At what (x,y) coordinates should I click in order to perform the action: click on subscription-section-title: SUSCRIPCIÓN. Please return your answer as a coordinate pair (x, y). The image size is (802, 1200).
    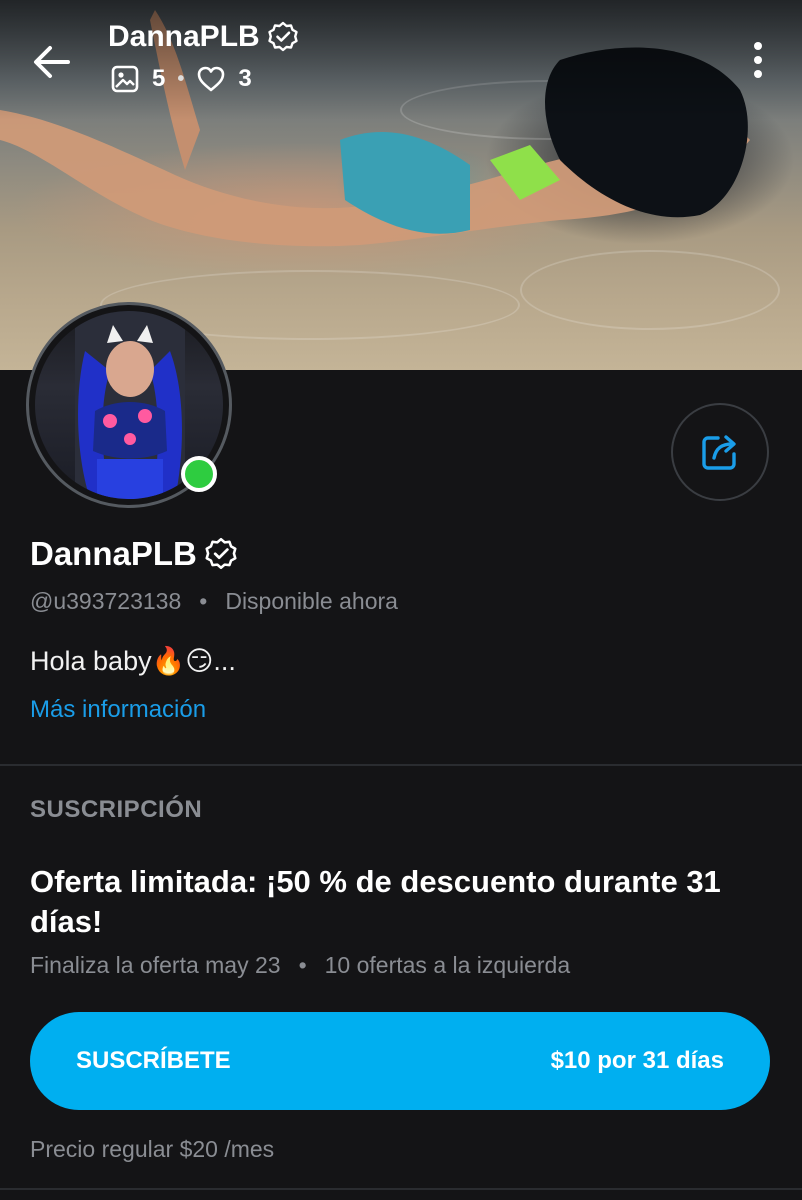
    Looking at the image, I should click on (116, 809).